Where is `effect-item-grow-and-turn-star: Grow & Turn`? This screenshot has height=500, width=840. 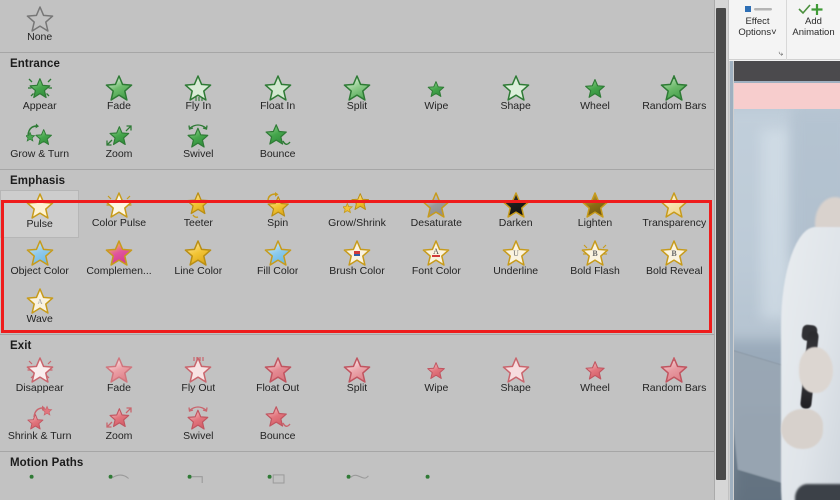 effect-item-grow-and-turn-star: Grow & Turn is located at coordinates (39, 145).